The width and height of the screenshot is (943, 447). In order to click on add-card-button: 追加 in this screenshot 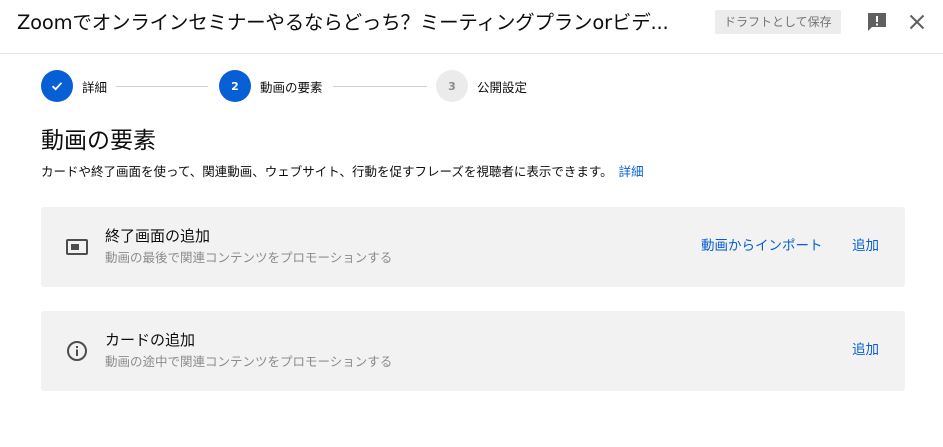, I will do `click(865, 350)`.